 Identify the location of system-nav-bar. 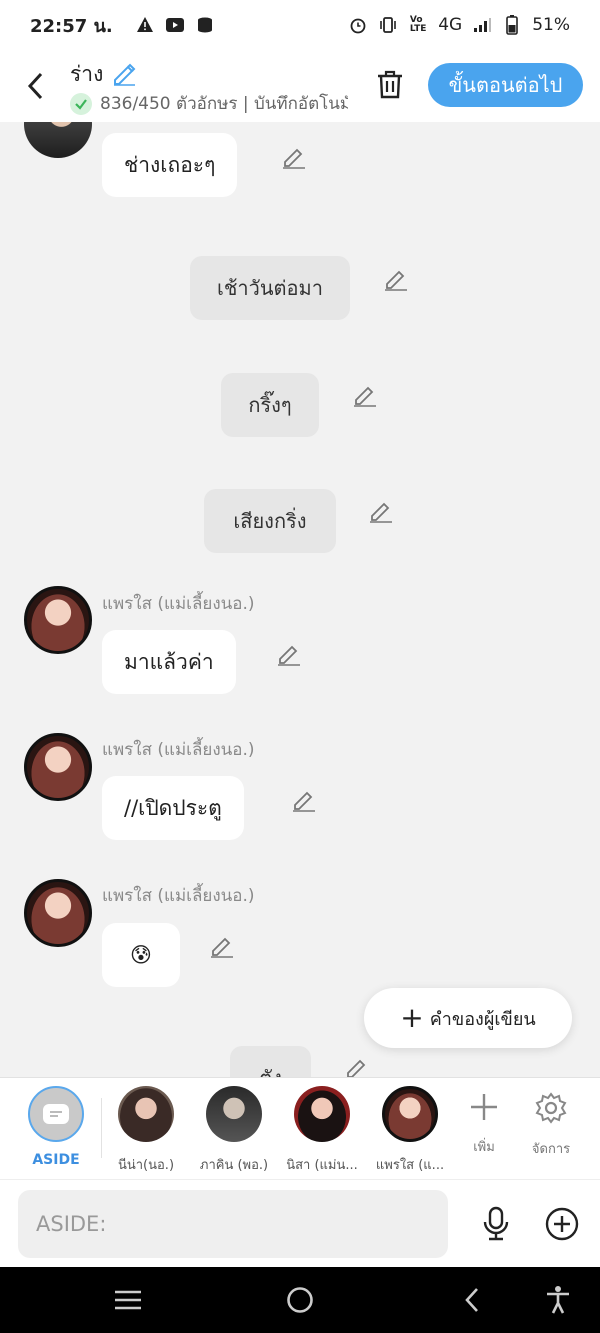
(300, 1300).